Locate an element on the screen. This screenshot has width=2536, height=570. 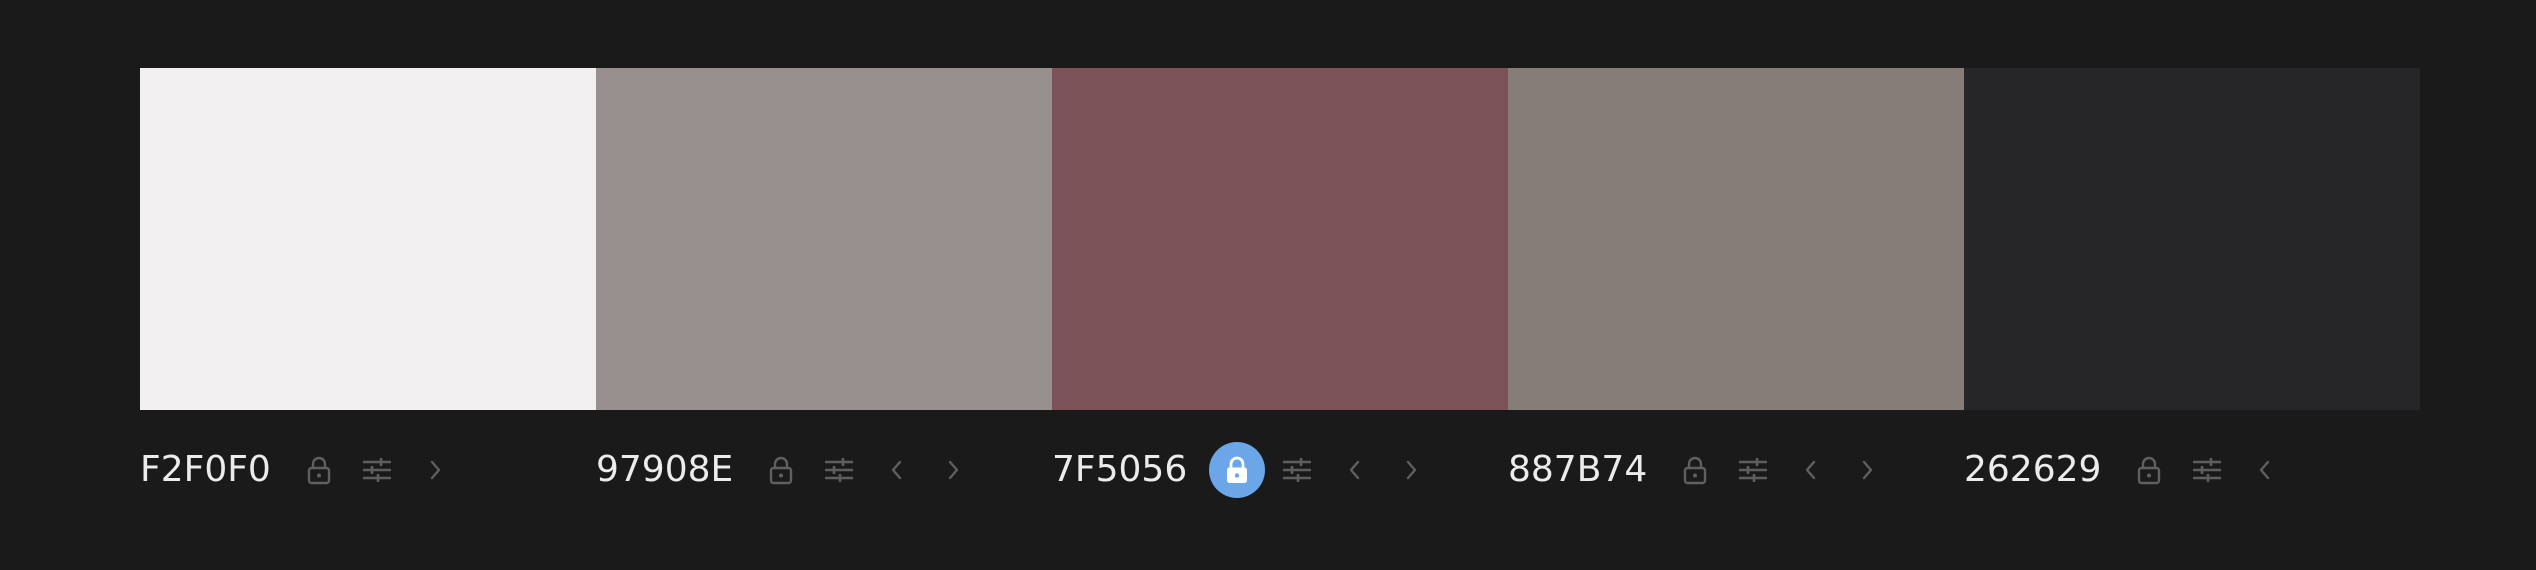
swatch-controls-1: F2F0F0 is located at coordinates (368, 470).